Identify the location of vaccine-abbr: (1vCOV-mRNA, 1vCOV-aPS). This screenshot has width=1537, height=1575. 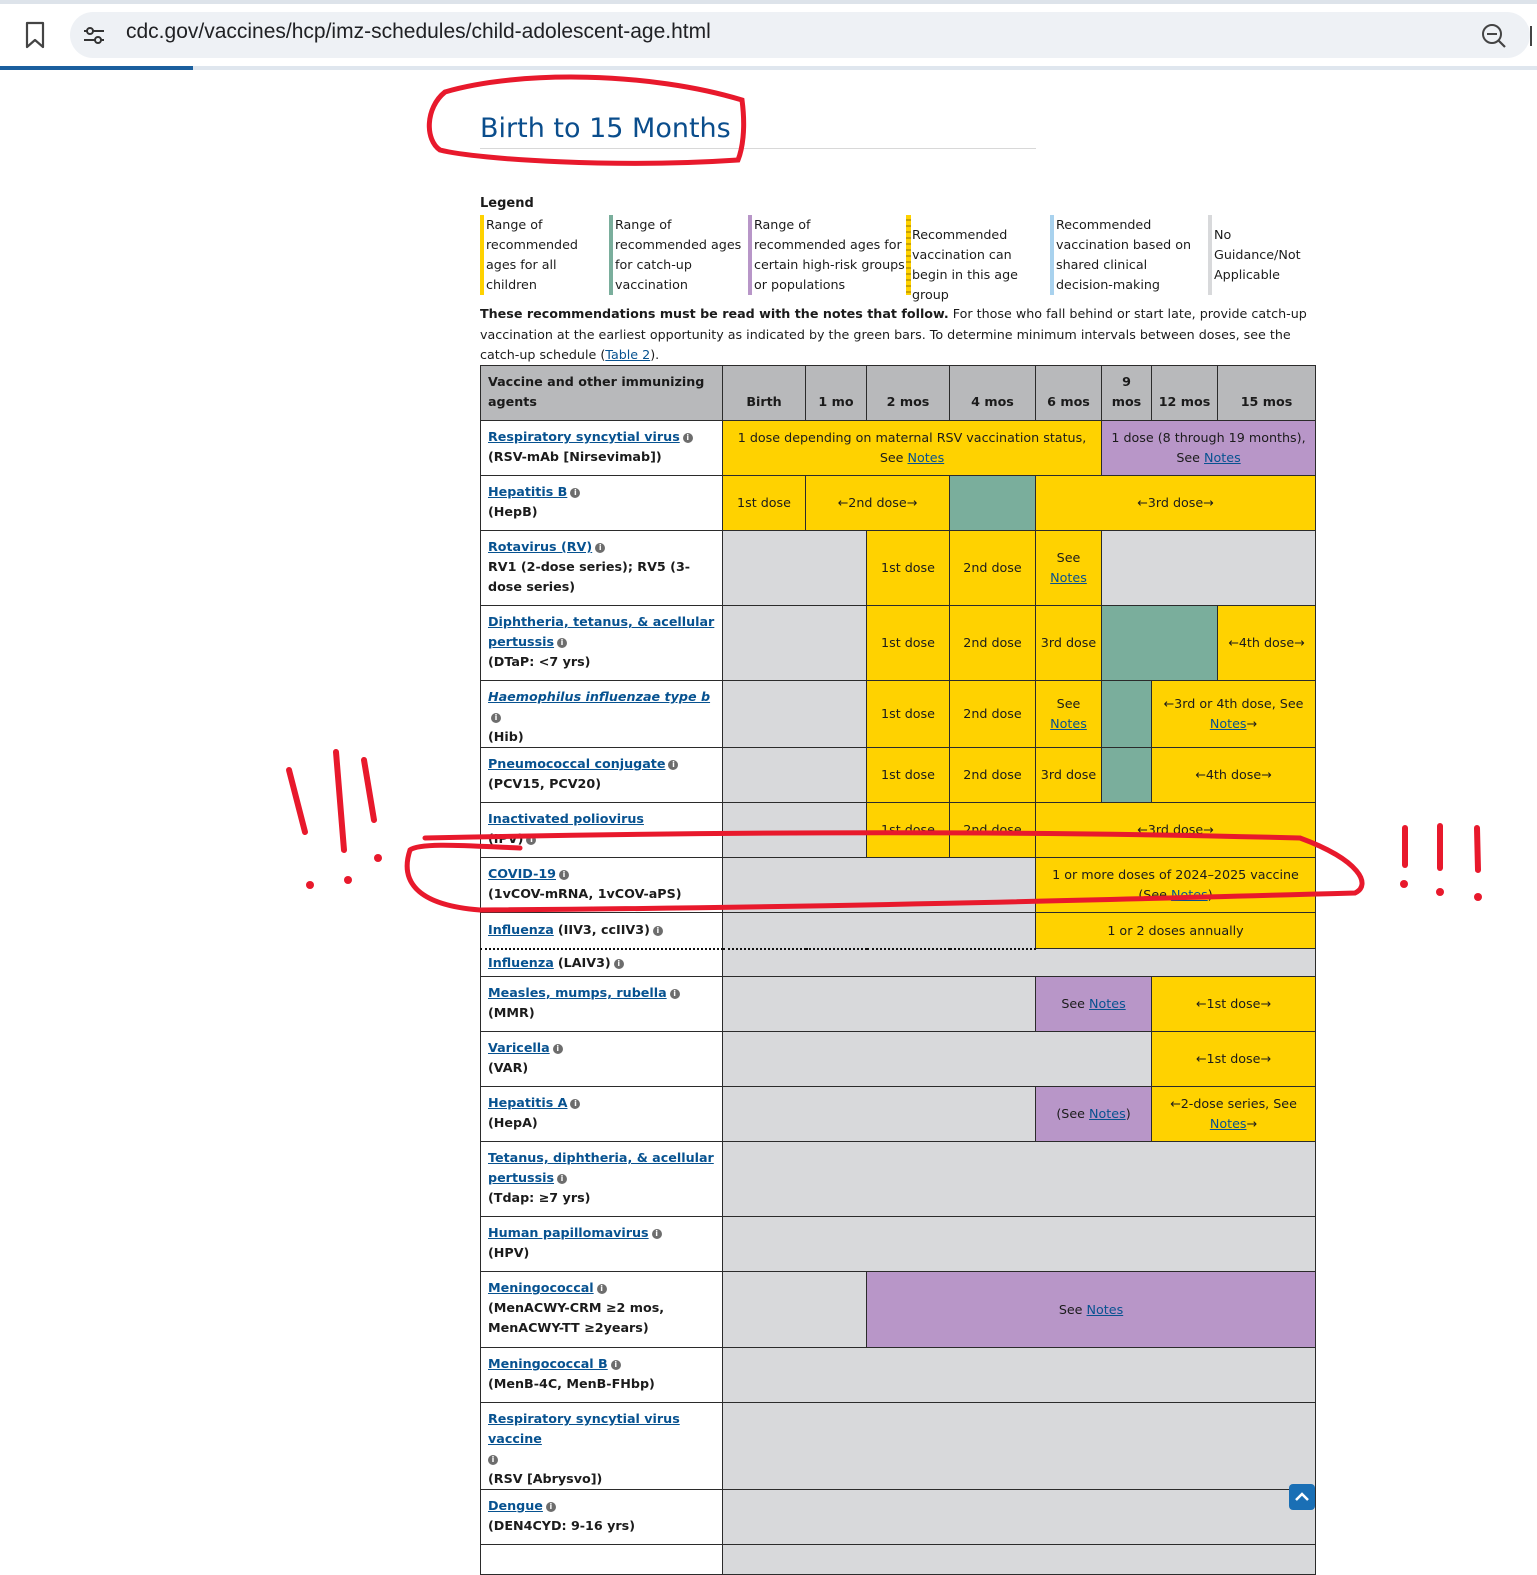
(585, 893).